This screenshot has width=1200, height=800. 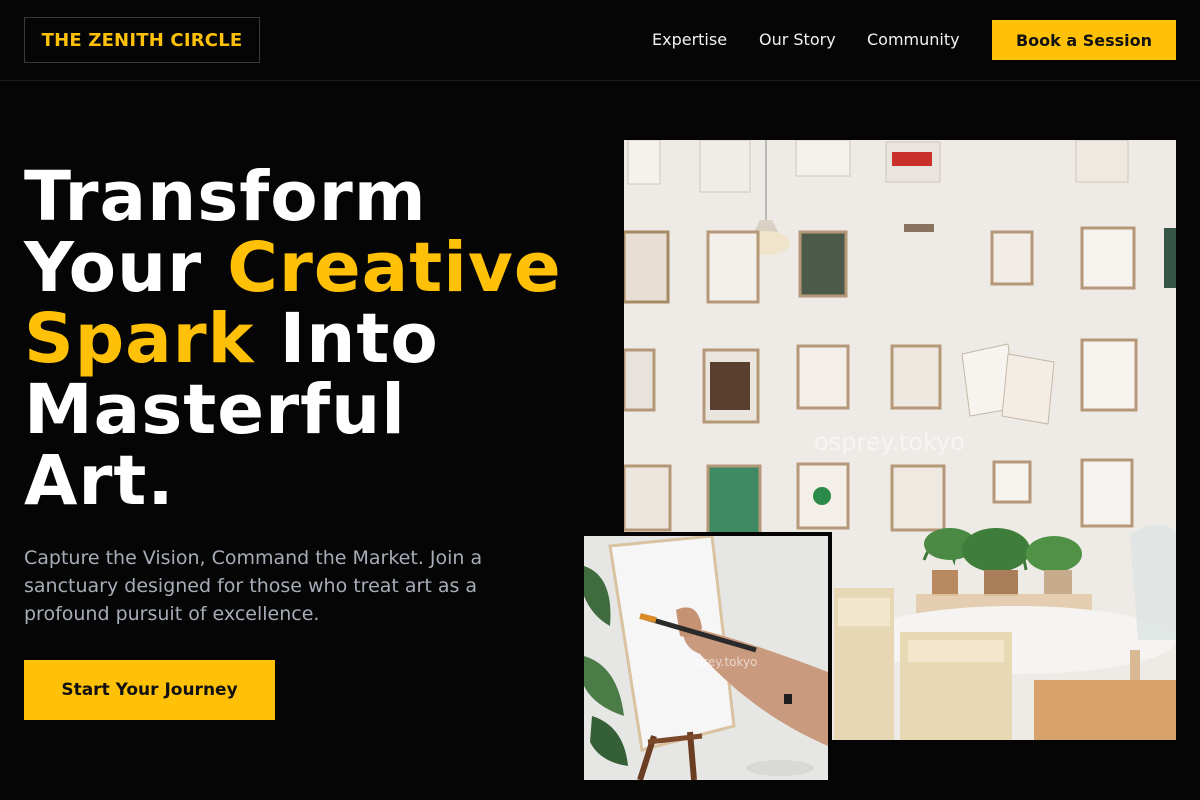 I want to click on nav-link-community: Community, so click(x=913, y=39).